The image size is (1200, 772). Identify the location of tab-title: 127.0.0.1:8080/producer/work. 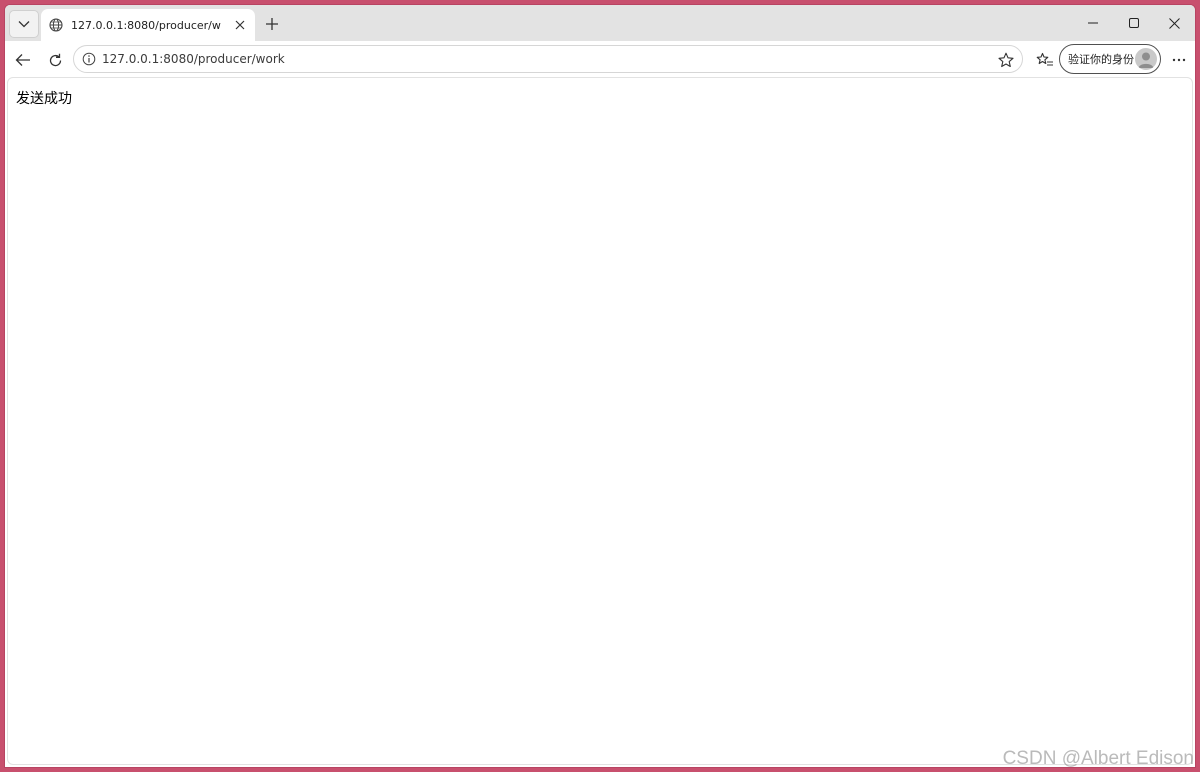
(146, 25).